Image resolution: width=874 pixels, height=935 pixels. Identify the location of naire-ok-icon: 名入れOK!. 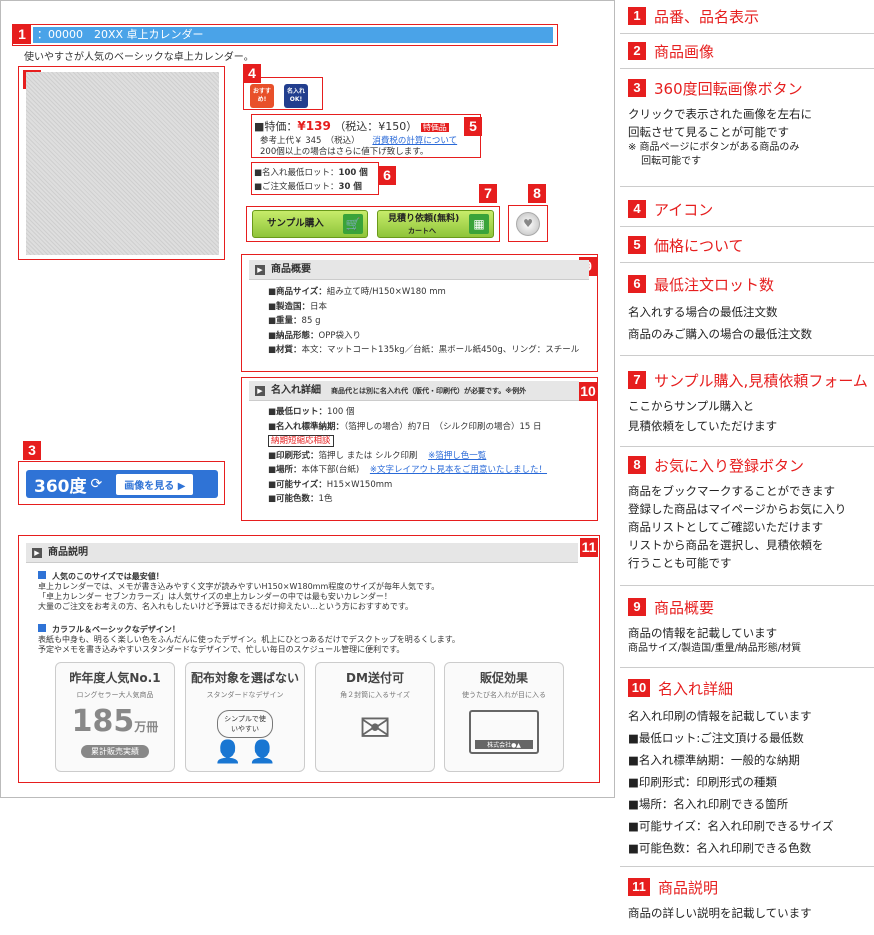
(296, 96).